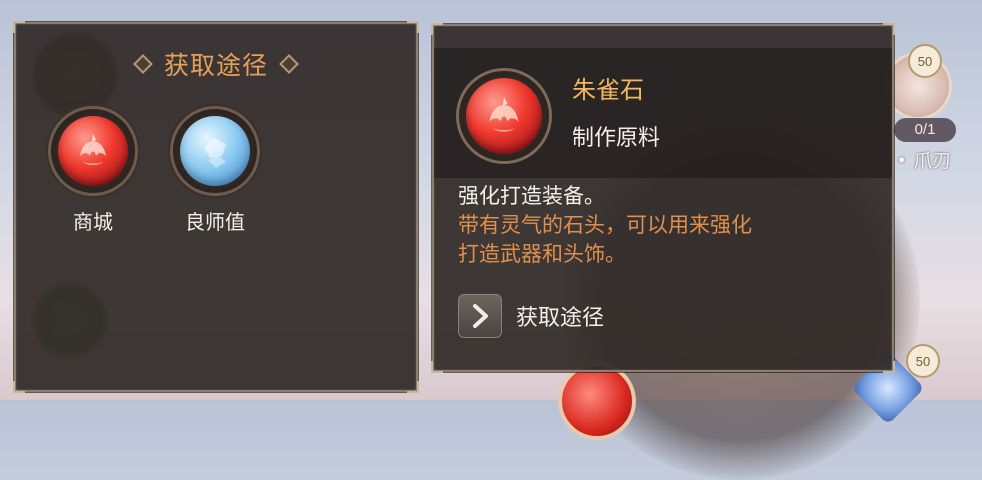 The height and width of the screenshot is (480, 982). I want to click on item-name: 朱雀石, so click(608, 90).